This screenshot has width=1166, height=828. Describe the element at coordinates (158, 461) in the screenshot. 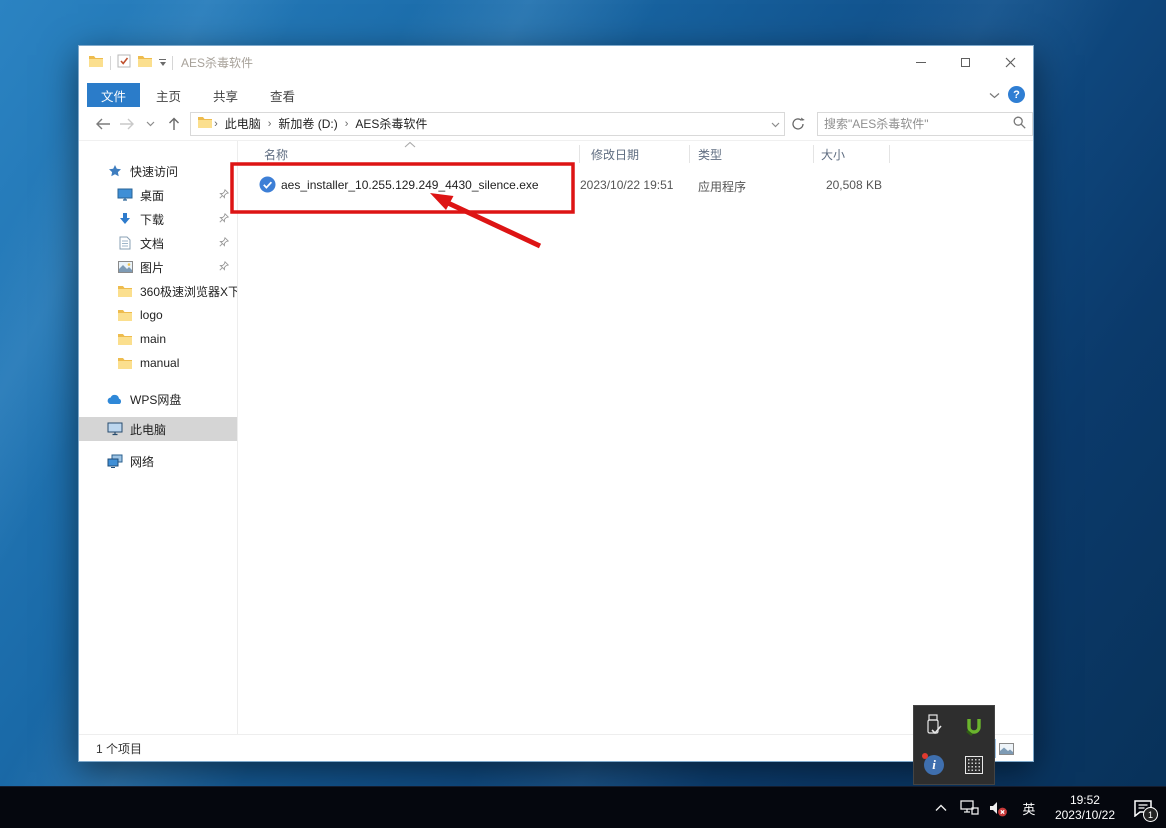

I see `sidebar-item-network: 网络` at that location.